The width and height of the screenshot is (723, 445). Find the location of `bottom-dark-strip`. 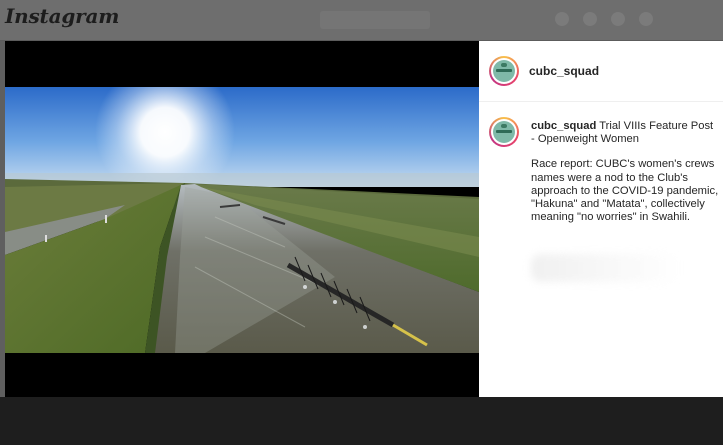

bottom-dark-strip is located at coordinates (361, 421).